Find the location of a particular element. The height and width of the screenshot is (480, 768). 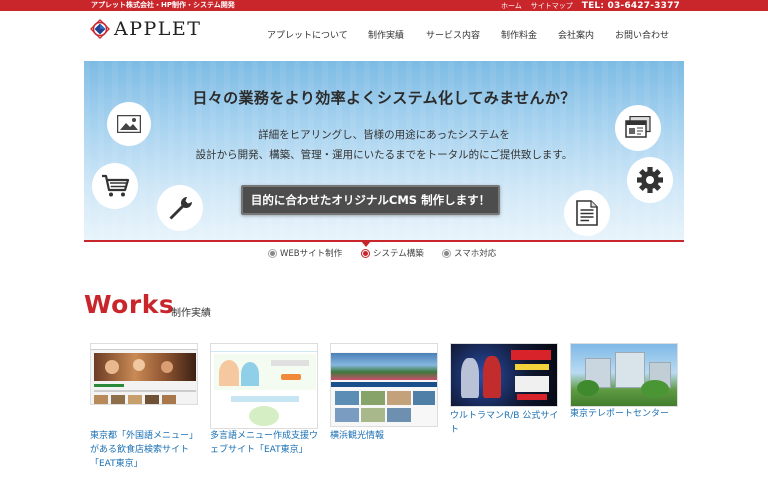

work-card-menu-support: 多言語メニュー作成支援ウェブサイト「EAT東京」 is located at coordinates (265, 399).